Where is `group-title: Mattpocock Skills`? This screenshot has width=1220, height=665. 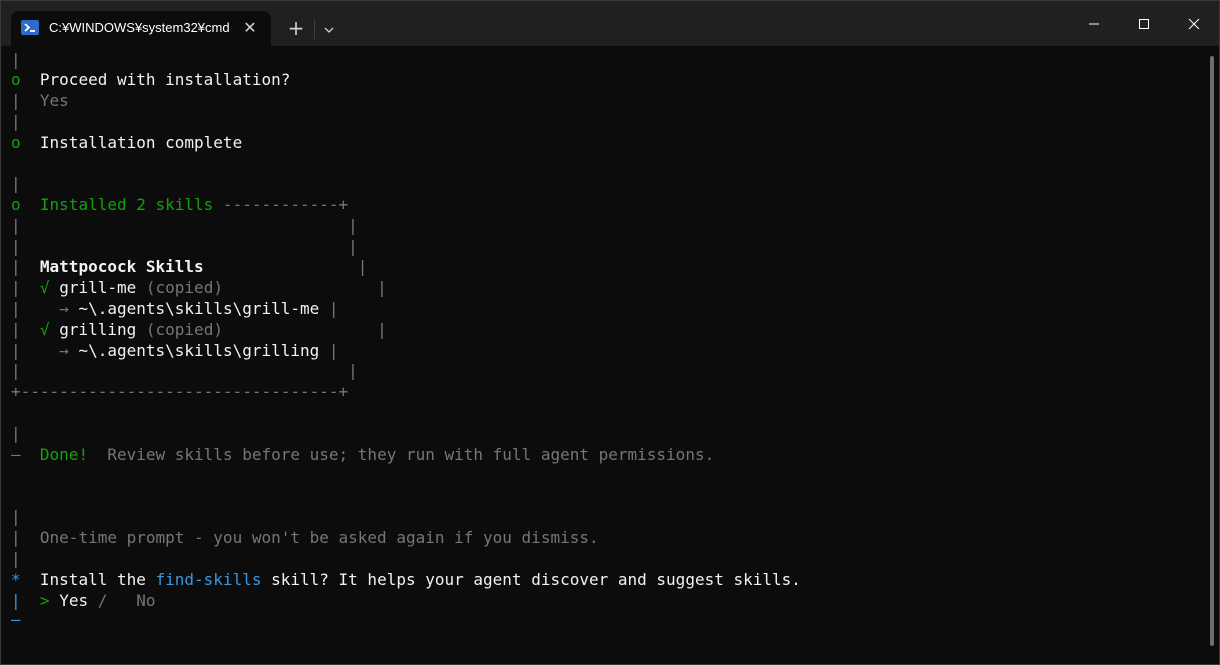
group-title: Mattpocock Skills is located at coordinates (121, 266).